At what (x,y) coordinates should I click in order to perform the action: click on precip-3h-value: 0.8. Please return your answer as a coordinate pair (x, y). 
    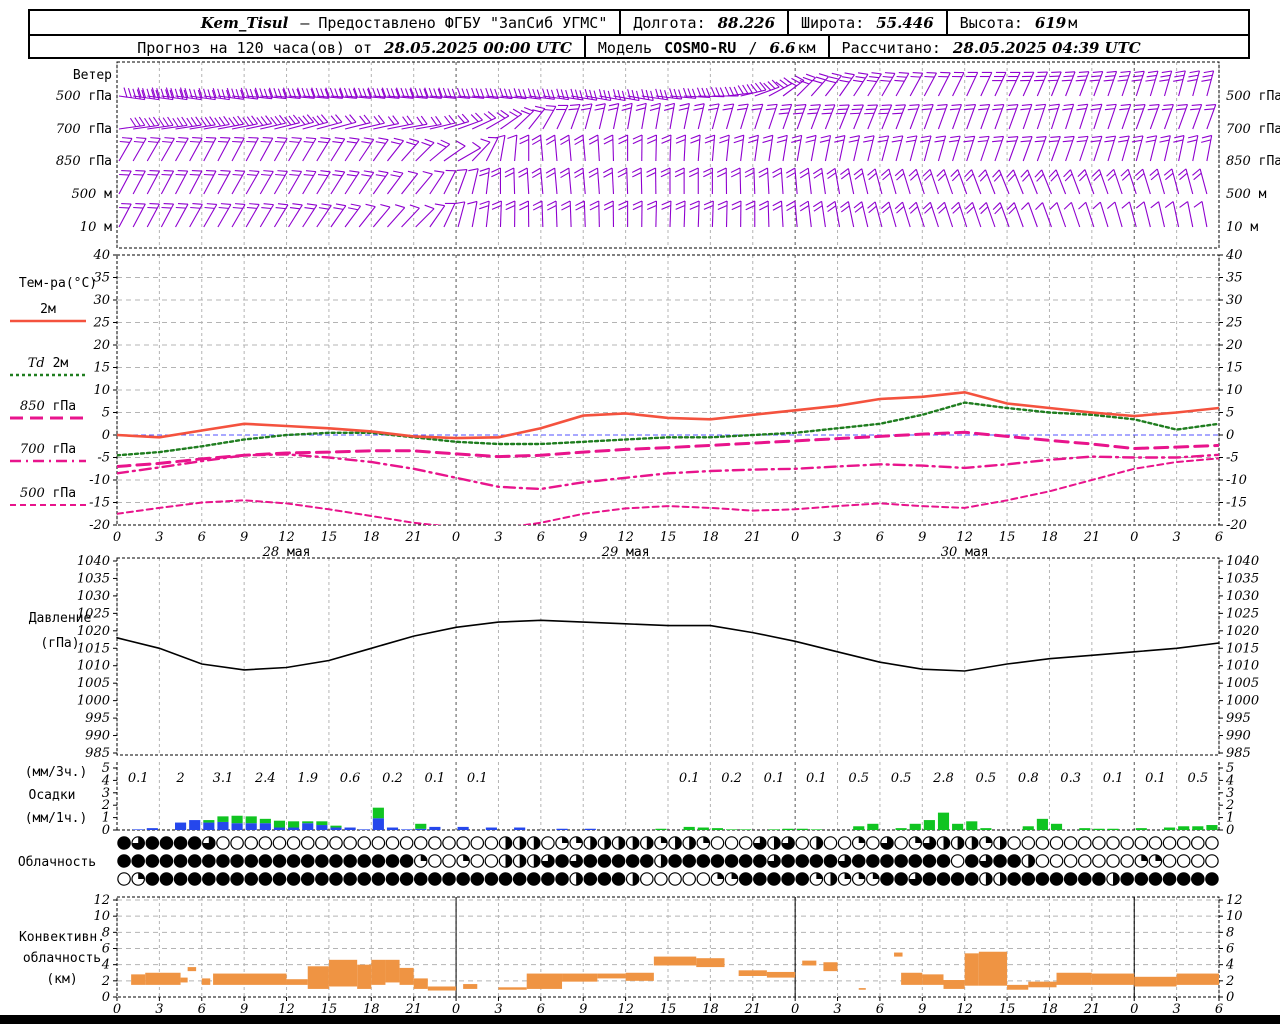
    Looking at the image, I should click on (1028, 778).